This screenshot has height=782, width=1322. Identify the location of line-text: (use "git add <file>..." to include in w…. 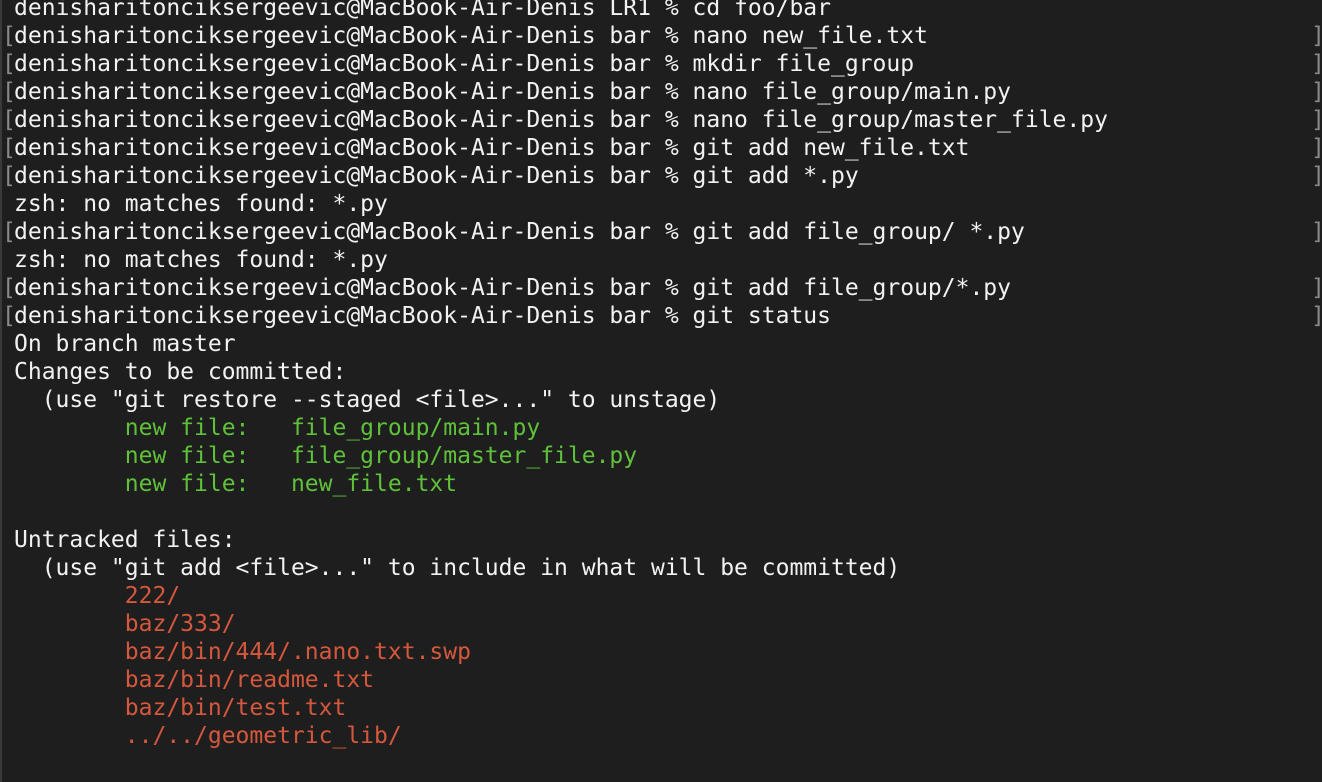
(457, 568).